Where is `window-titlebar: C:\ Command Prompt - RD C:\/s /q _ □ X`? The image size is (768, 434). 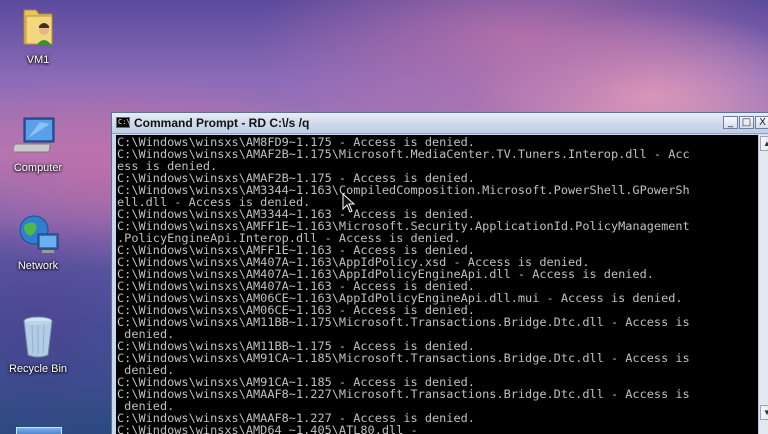
window-titlebar: C:\ Command Prompt - RD C:\/s /q _ □ X is located at coordinates (440, 123).